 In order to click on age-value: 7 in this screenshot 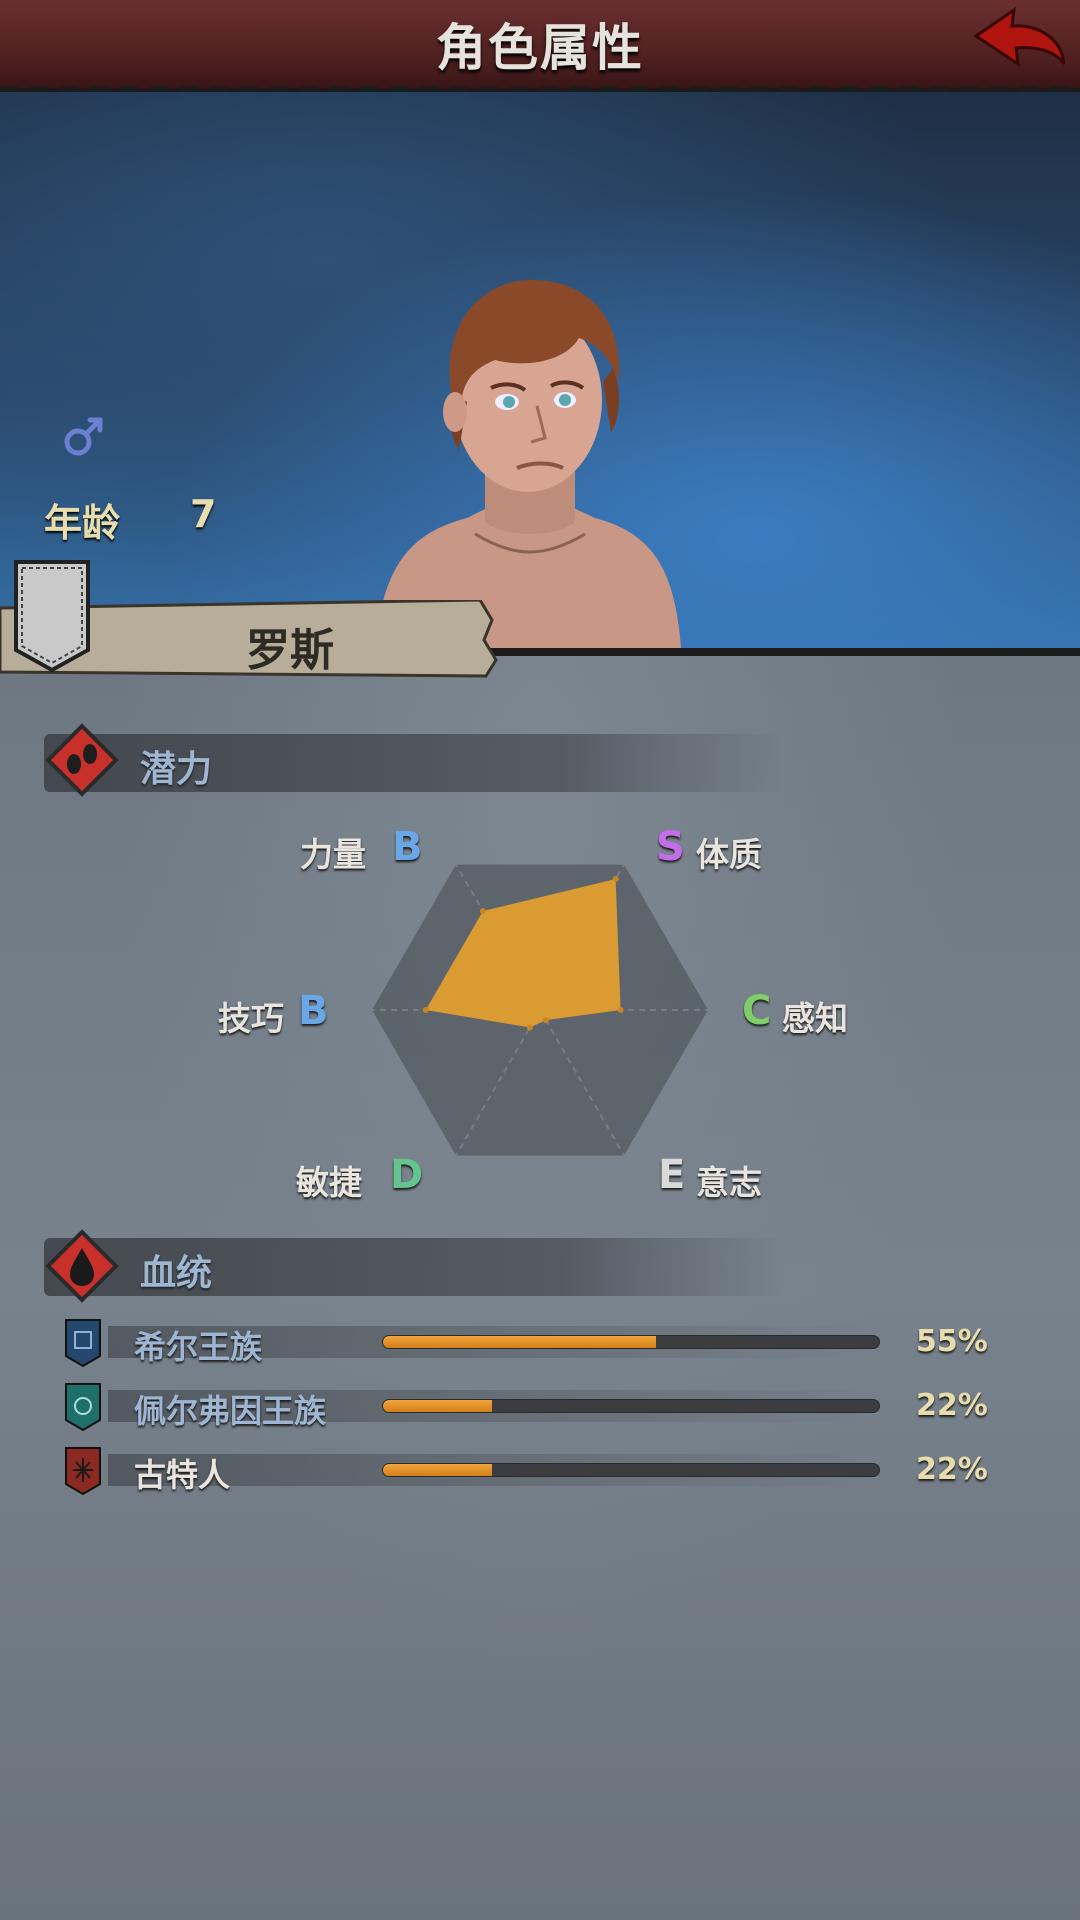, I will do `click(203, 514)`.